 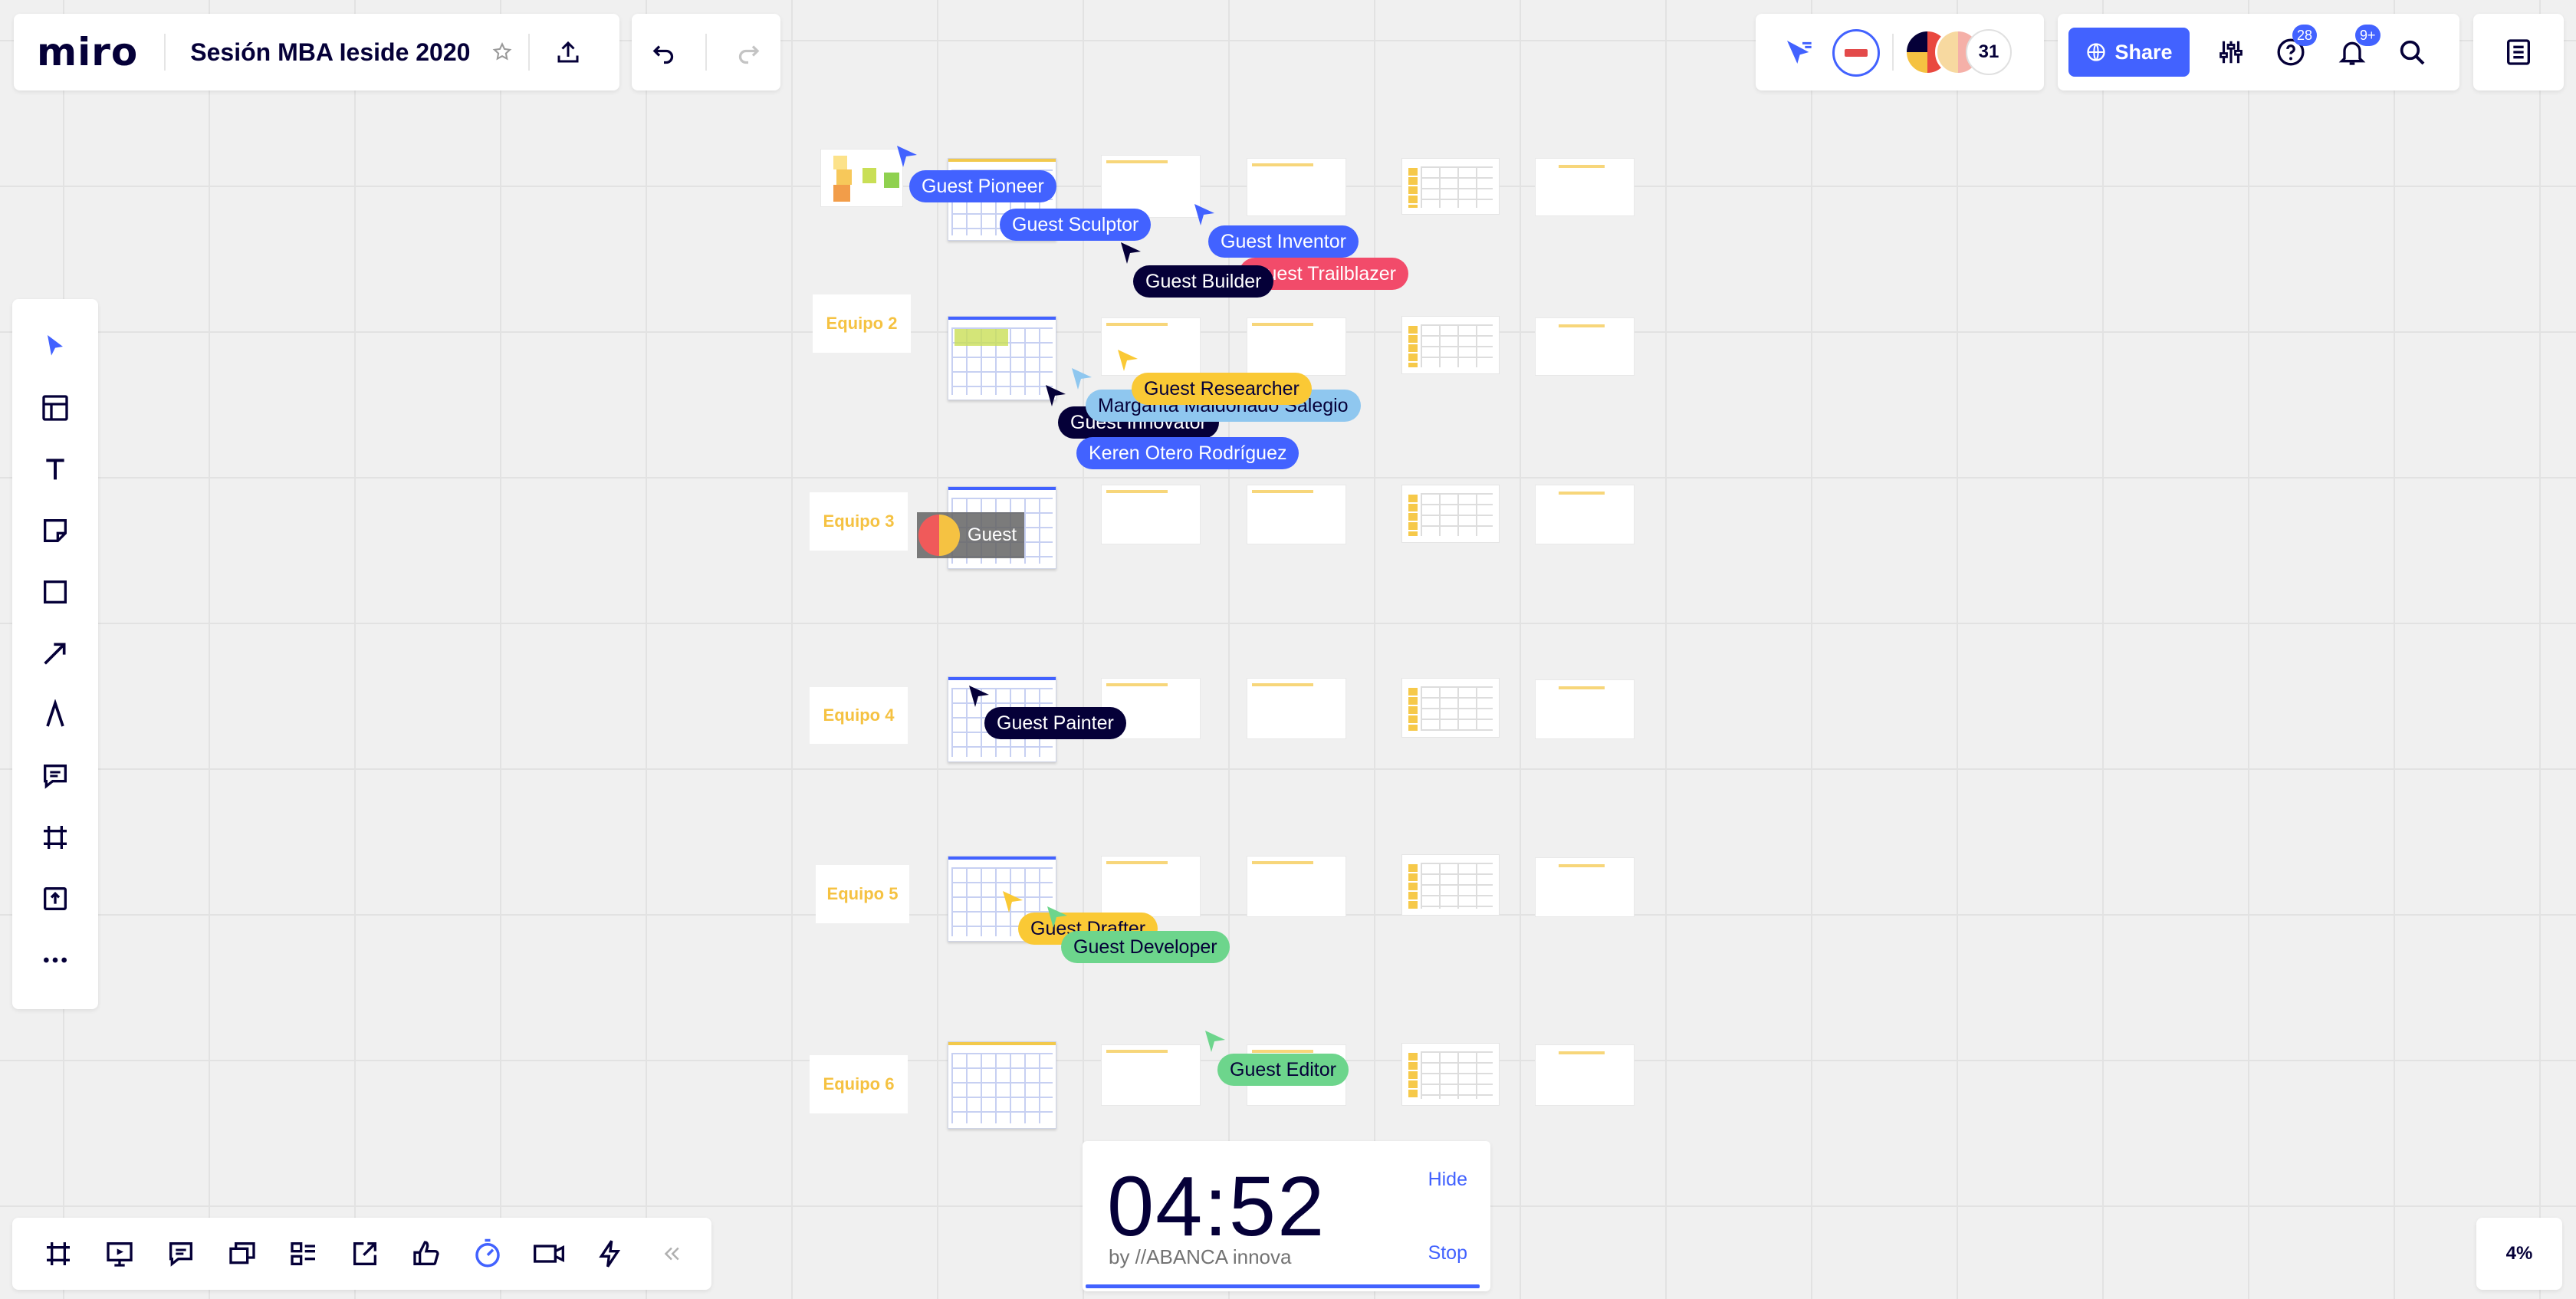 I want to click on undo-redo-panel, so click(x=706, y=52).